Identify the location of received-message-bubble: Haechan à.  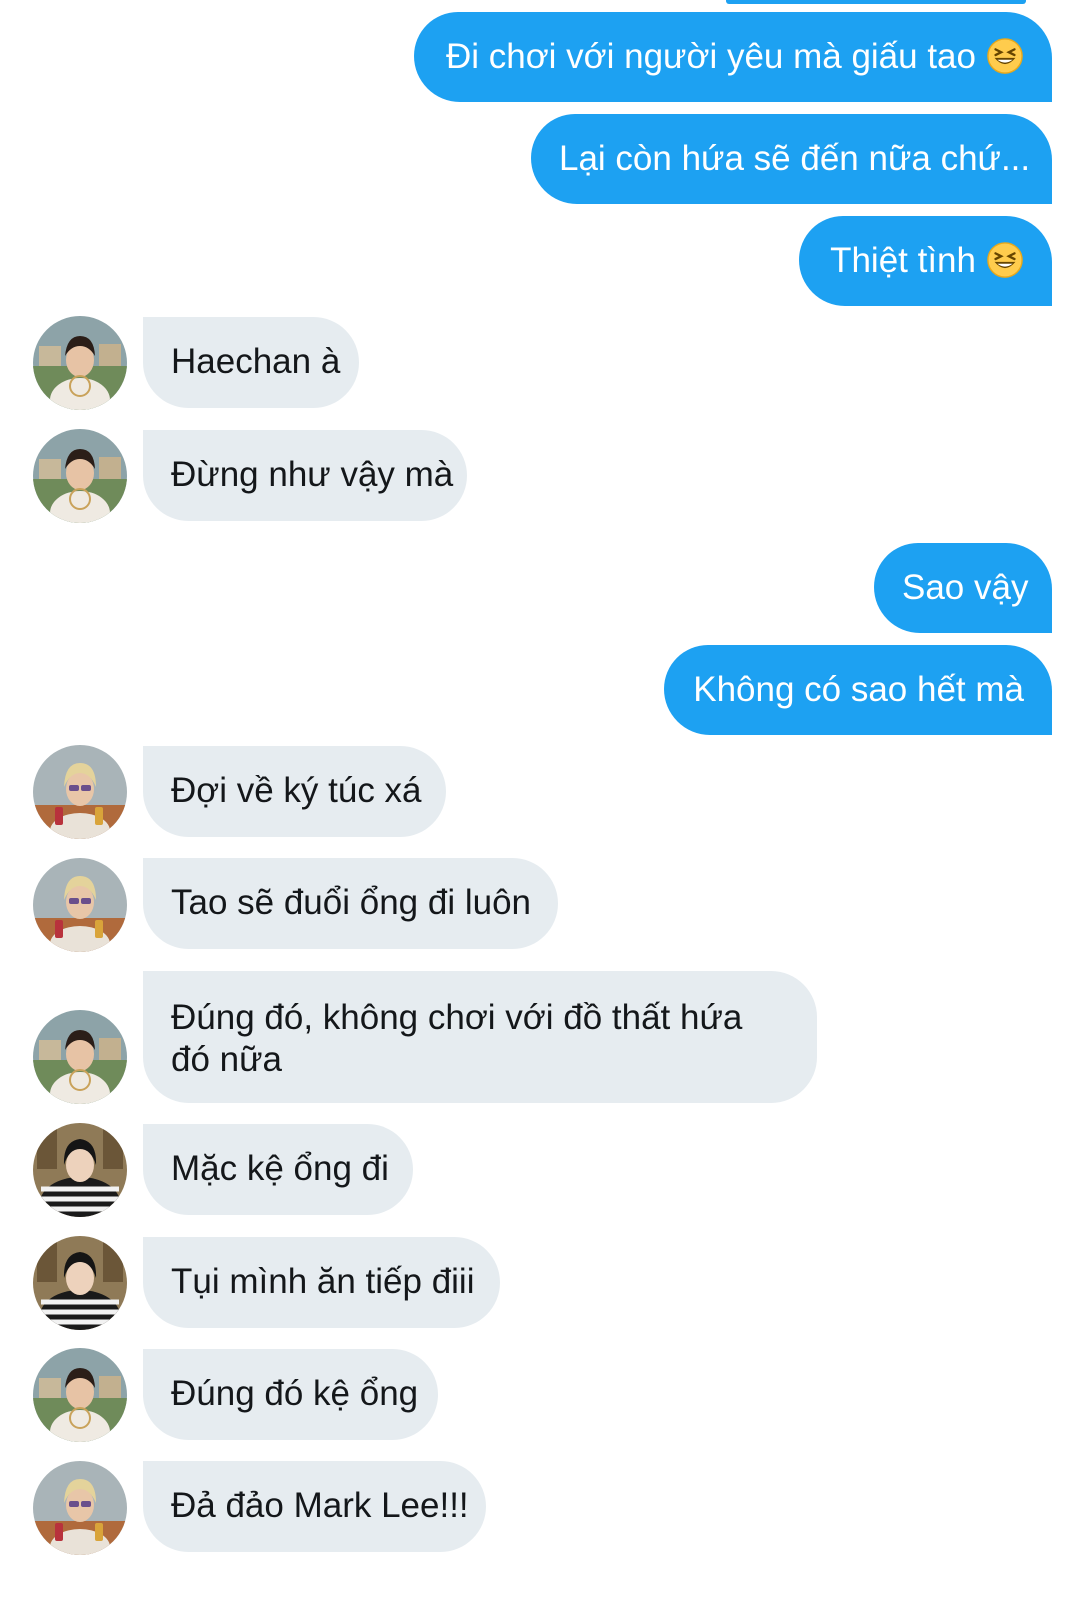
(251, 362).